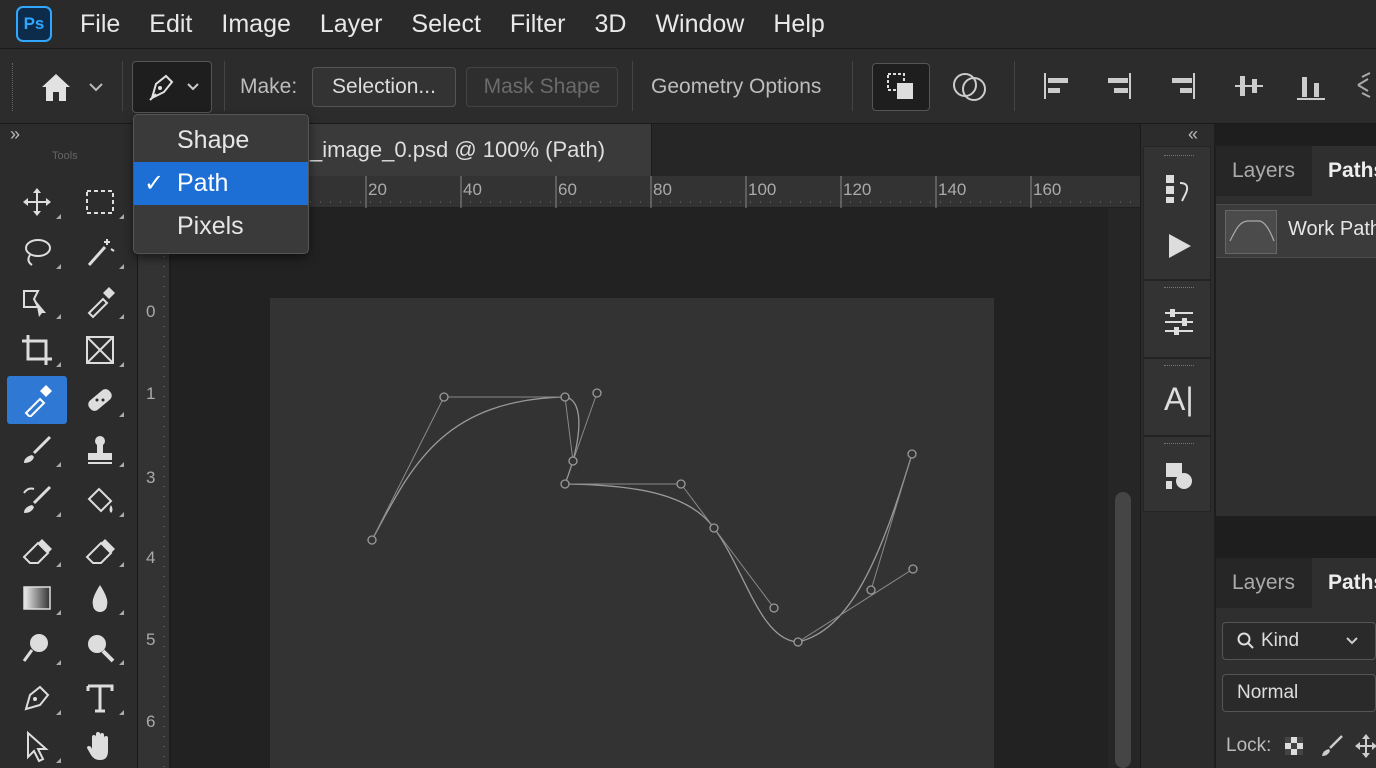 The image size is (1376, 768). Describe the element at coordinates (1179, 246) in the screenshot. I see `actions-play-icon` at that location.